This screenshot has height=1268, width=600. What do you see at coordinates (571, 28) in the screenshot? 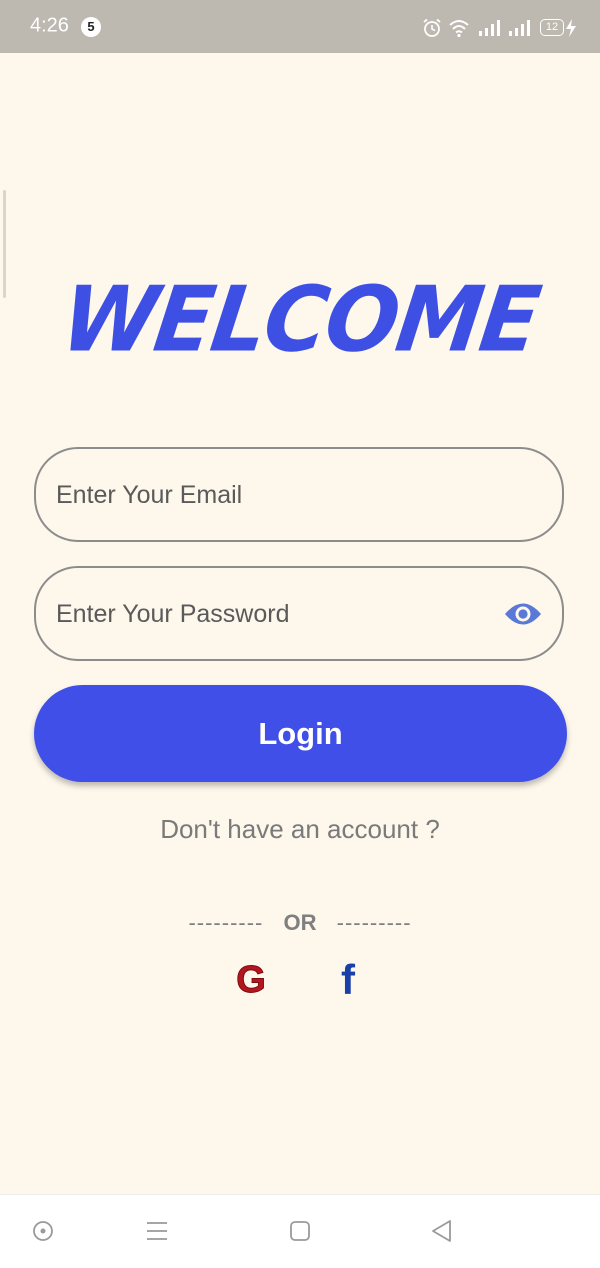
I see `charging-icon` at bounding box center [571, 28].